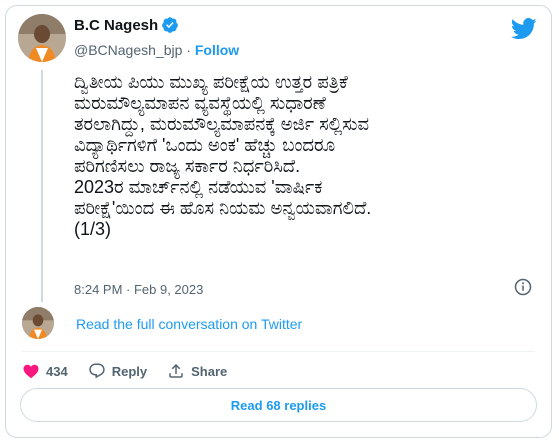 Image resolution: width=559 pixels, height=448 pixels. Describe the element at coordinates (97, 371) in the screenshot. I see `reply-bubble-icon` at that location.